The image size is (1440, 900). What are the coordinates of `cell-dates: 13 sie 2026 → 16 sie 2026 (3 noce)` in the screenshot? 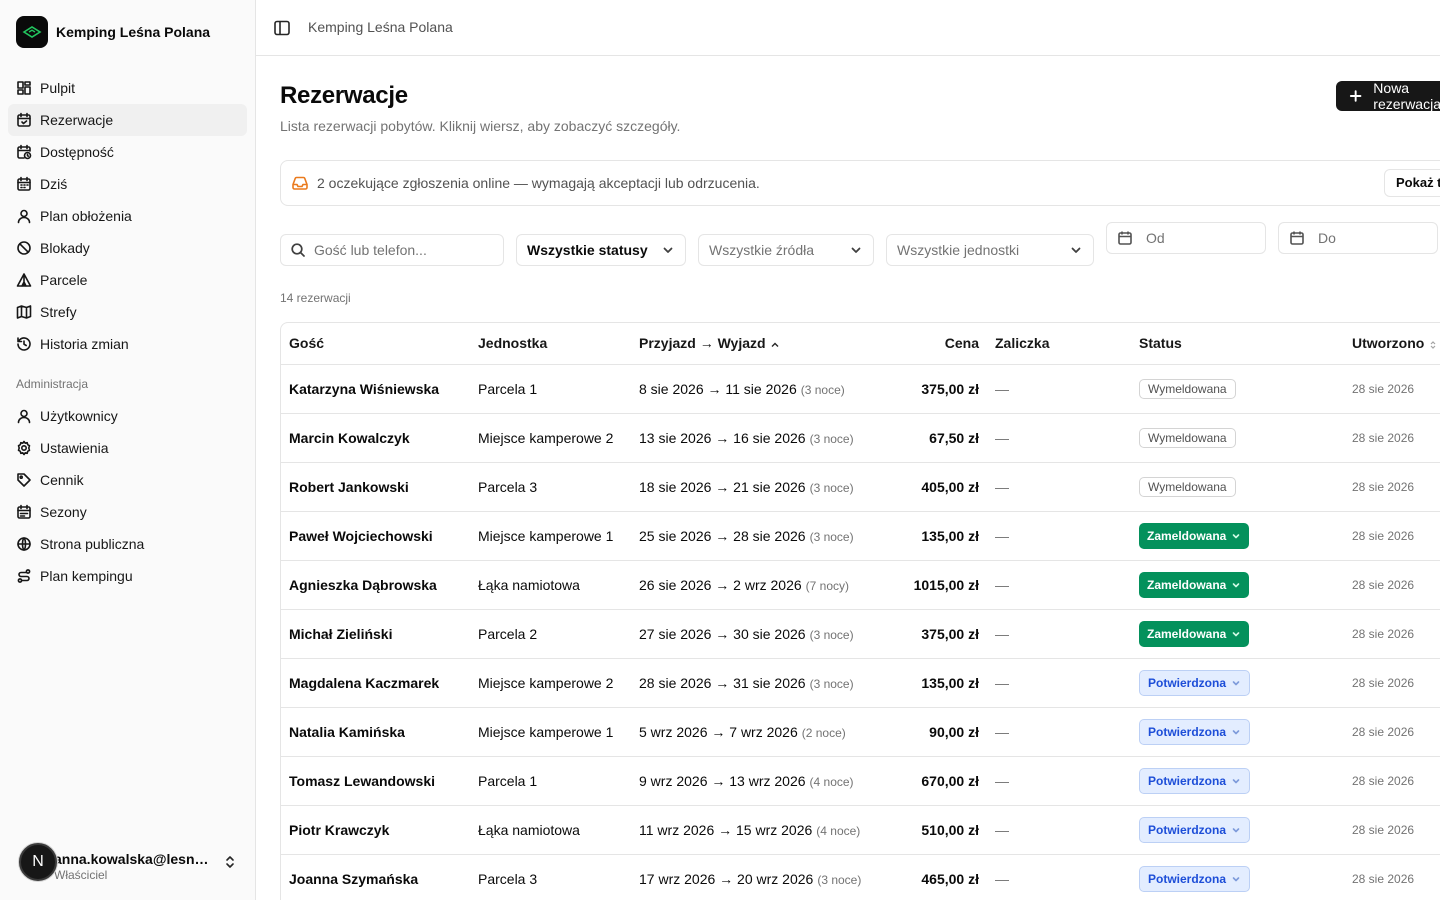 It's located at (759, 438).